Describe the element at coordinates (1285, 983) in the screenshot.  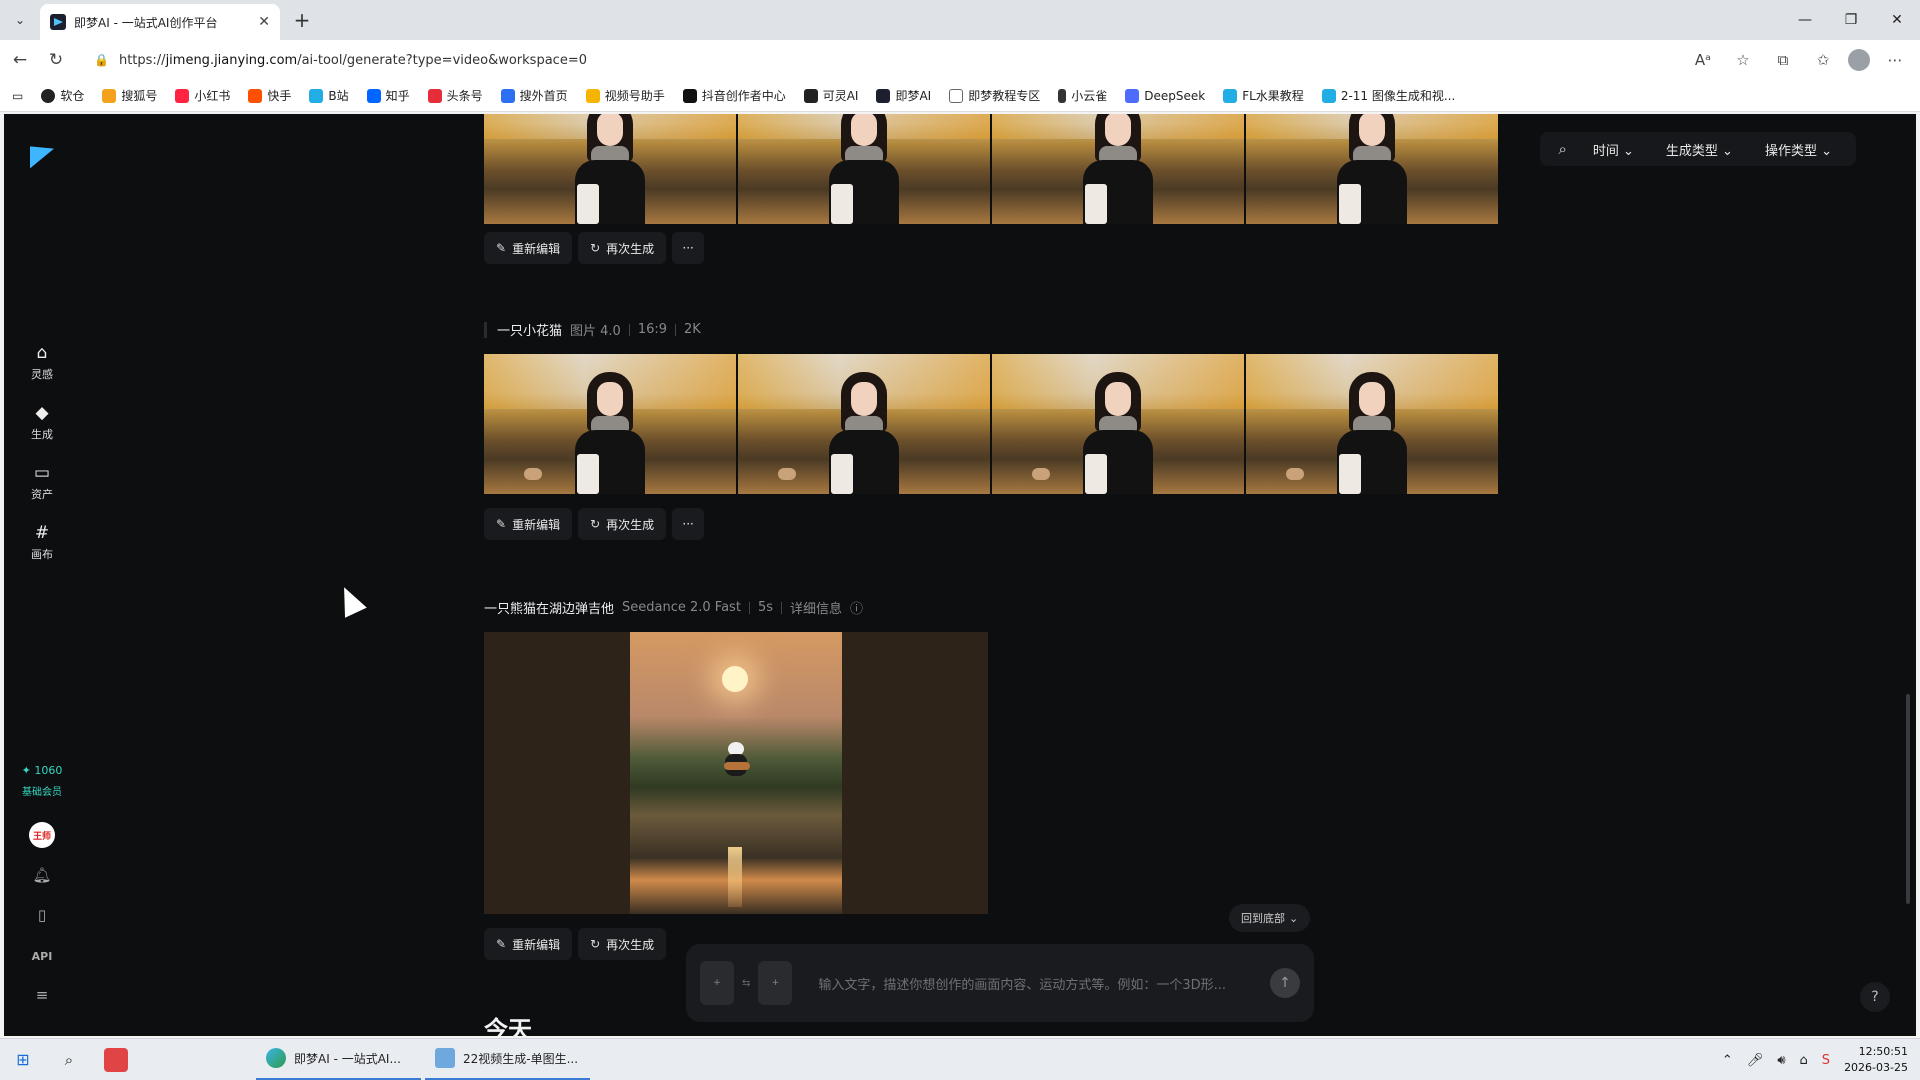
I see `send-button: ↑` at that location.